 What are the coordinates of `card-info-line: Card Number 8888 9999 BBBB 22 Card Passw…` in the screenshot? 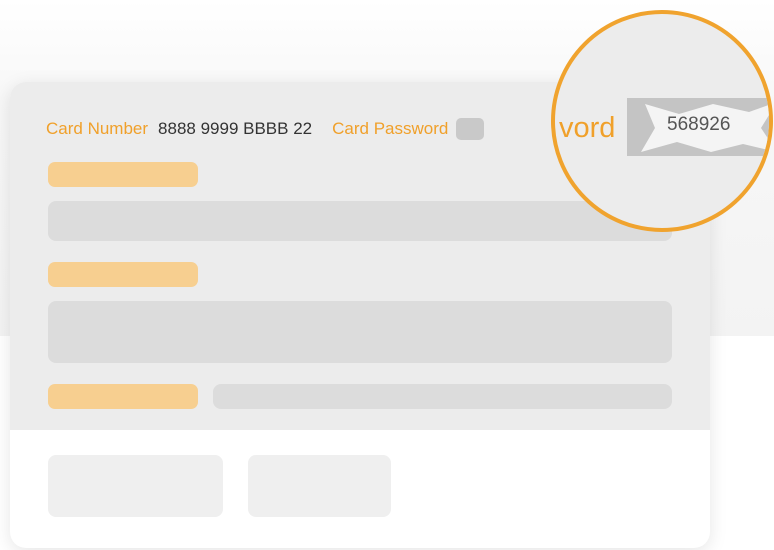 It's located at (265, 129).